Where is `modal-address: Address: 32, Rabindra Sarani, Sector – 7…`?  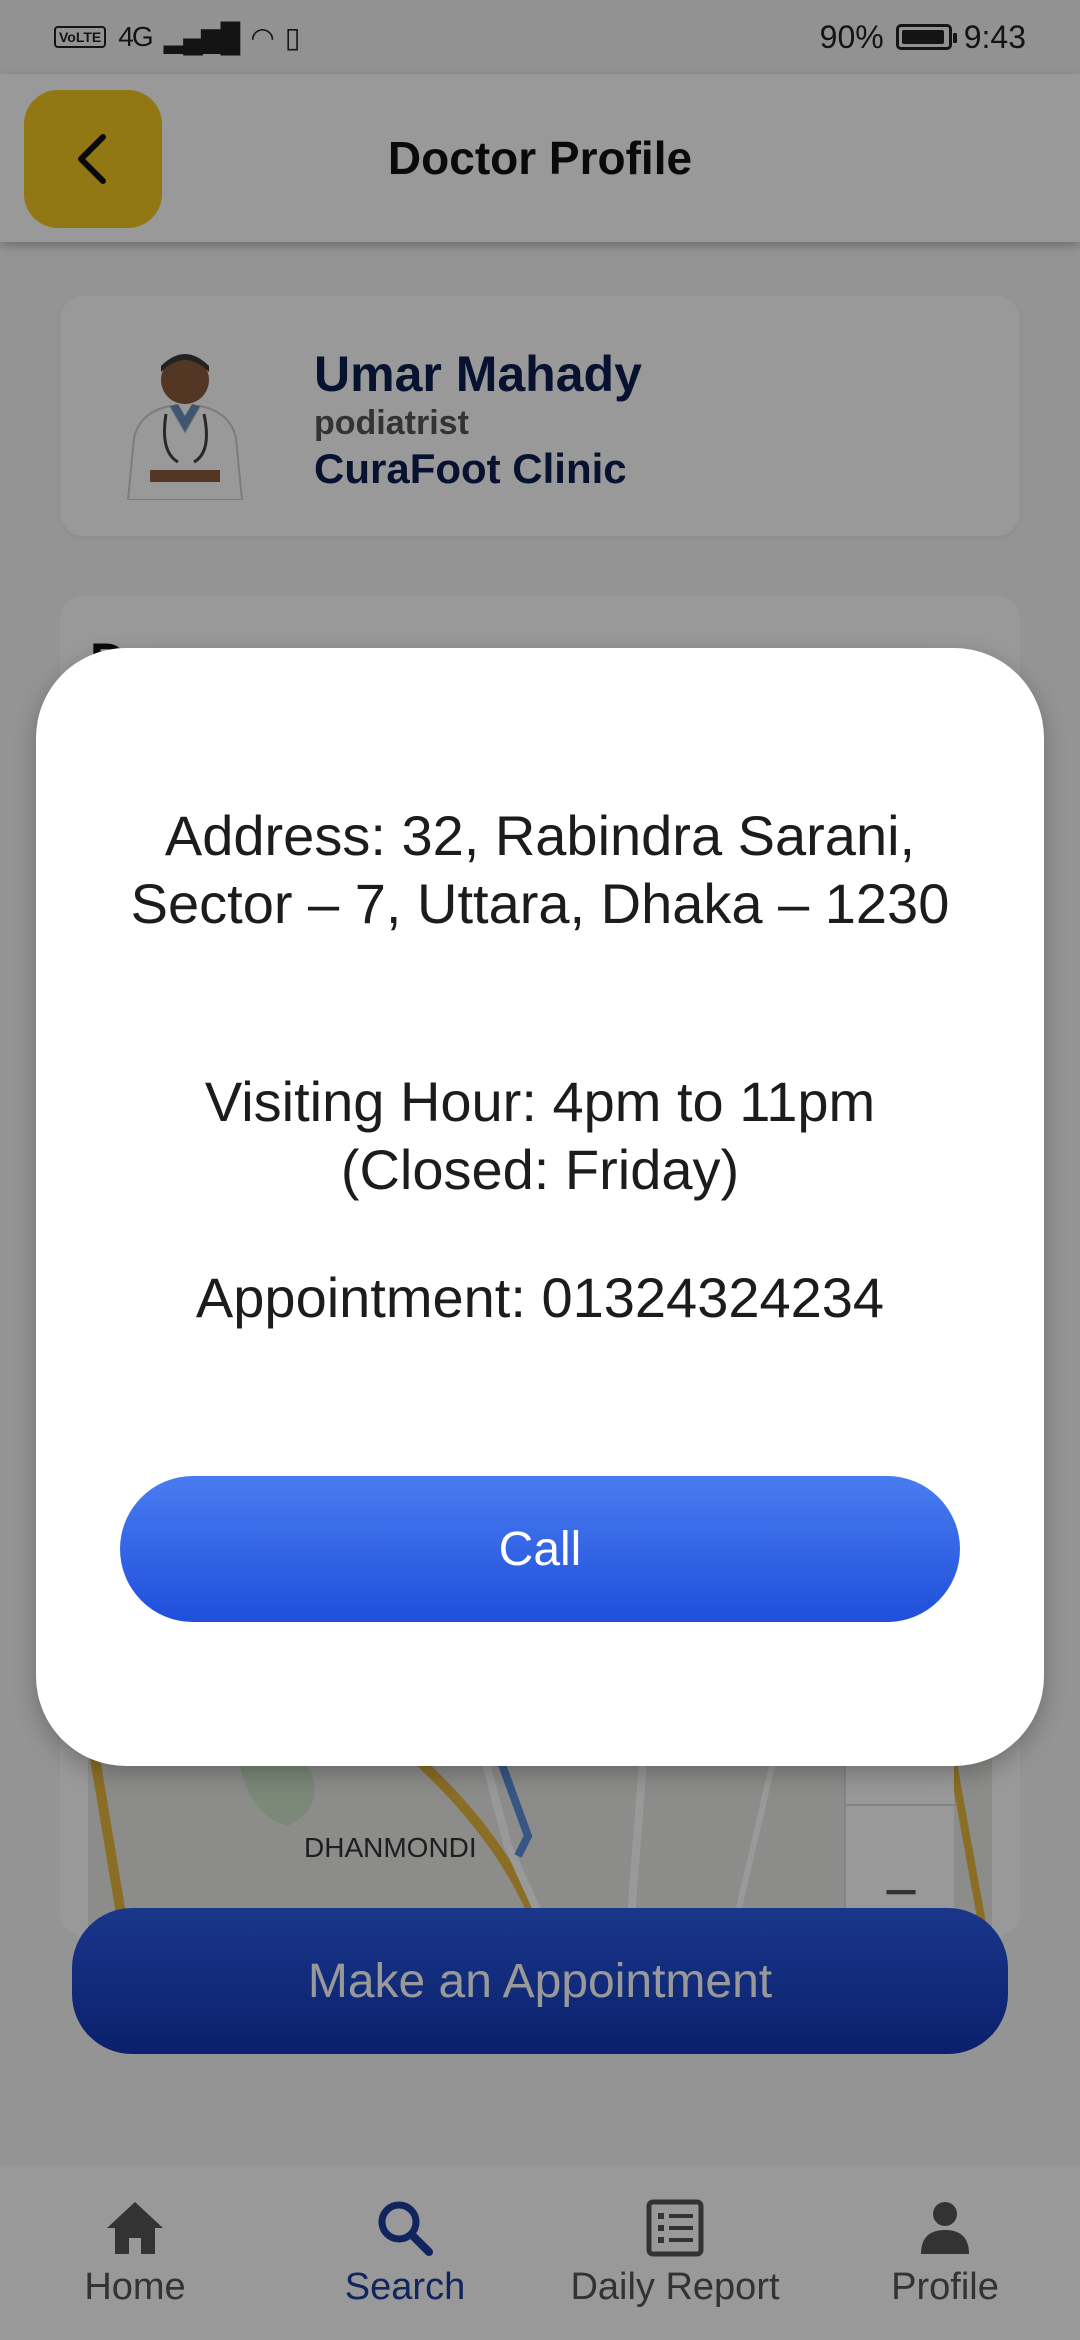 modal-address: Address: 32, Rabindra Sarani, Sector – 7… is located at coordinates (540, 869).